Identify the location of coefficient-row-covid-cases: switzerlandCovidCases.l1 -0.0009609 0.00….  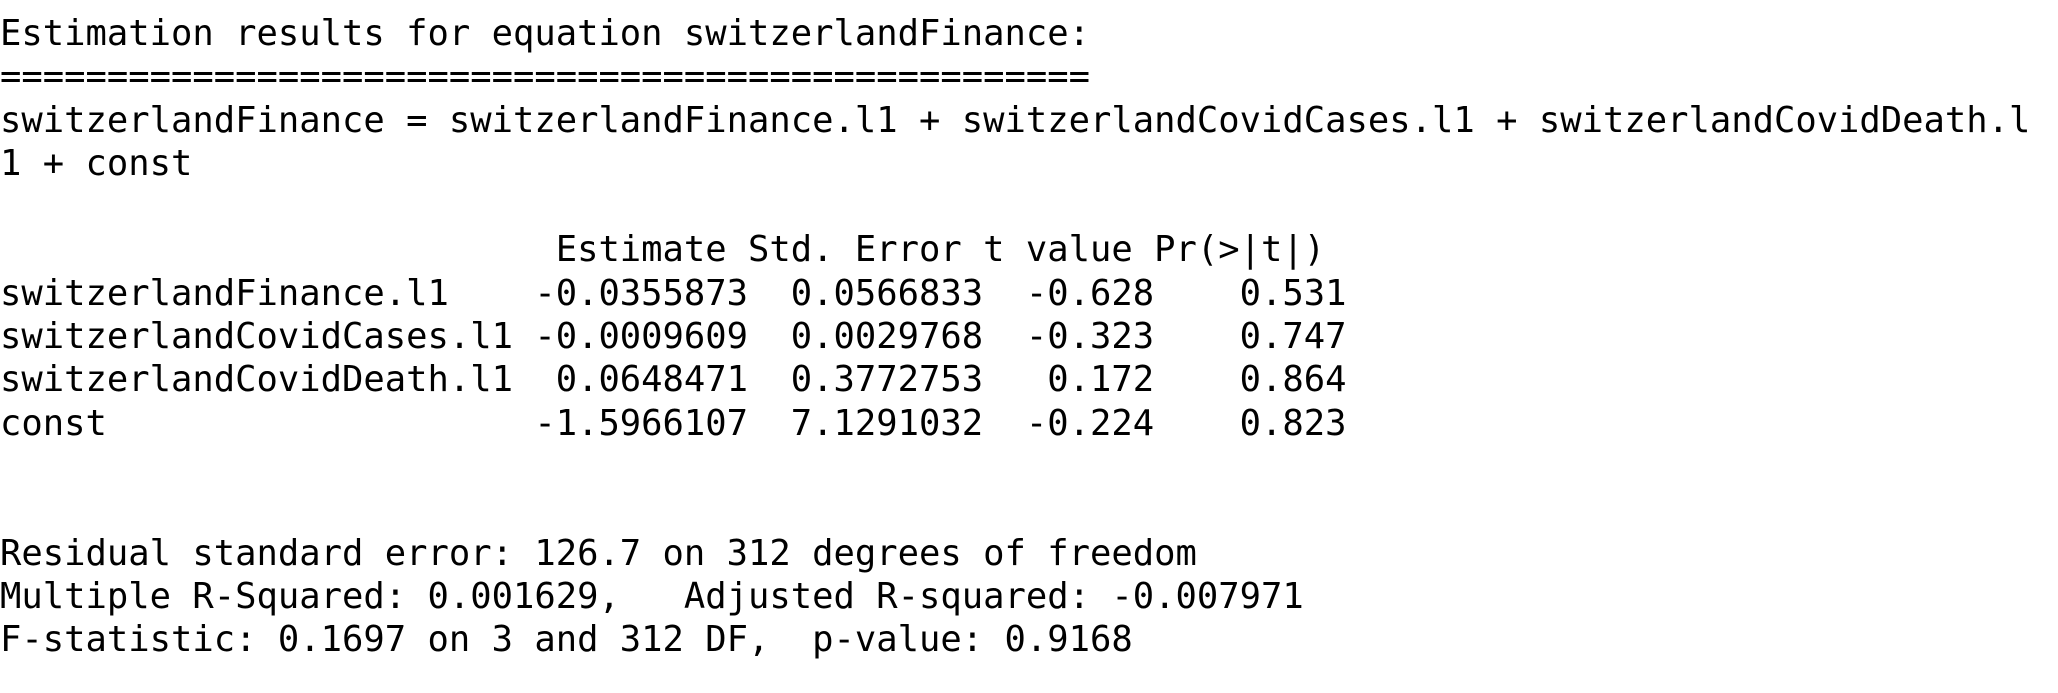
(673, 337).